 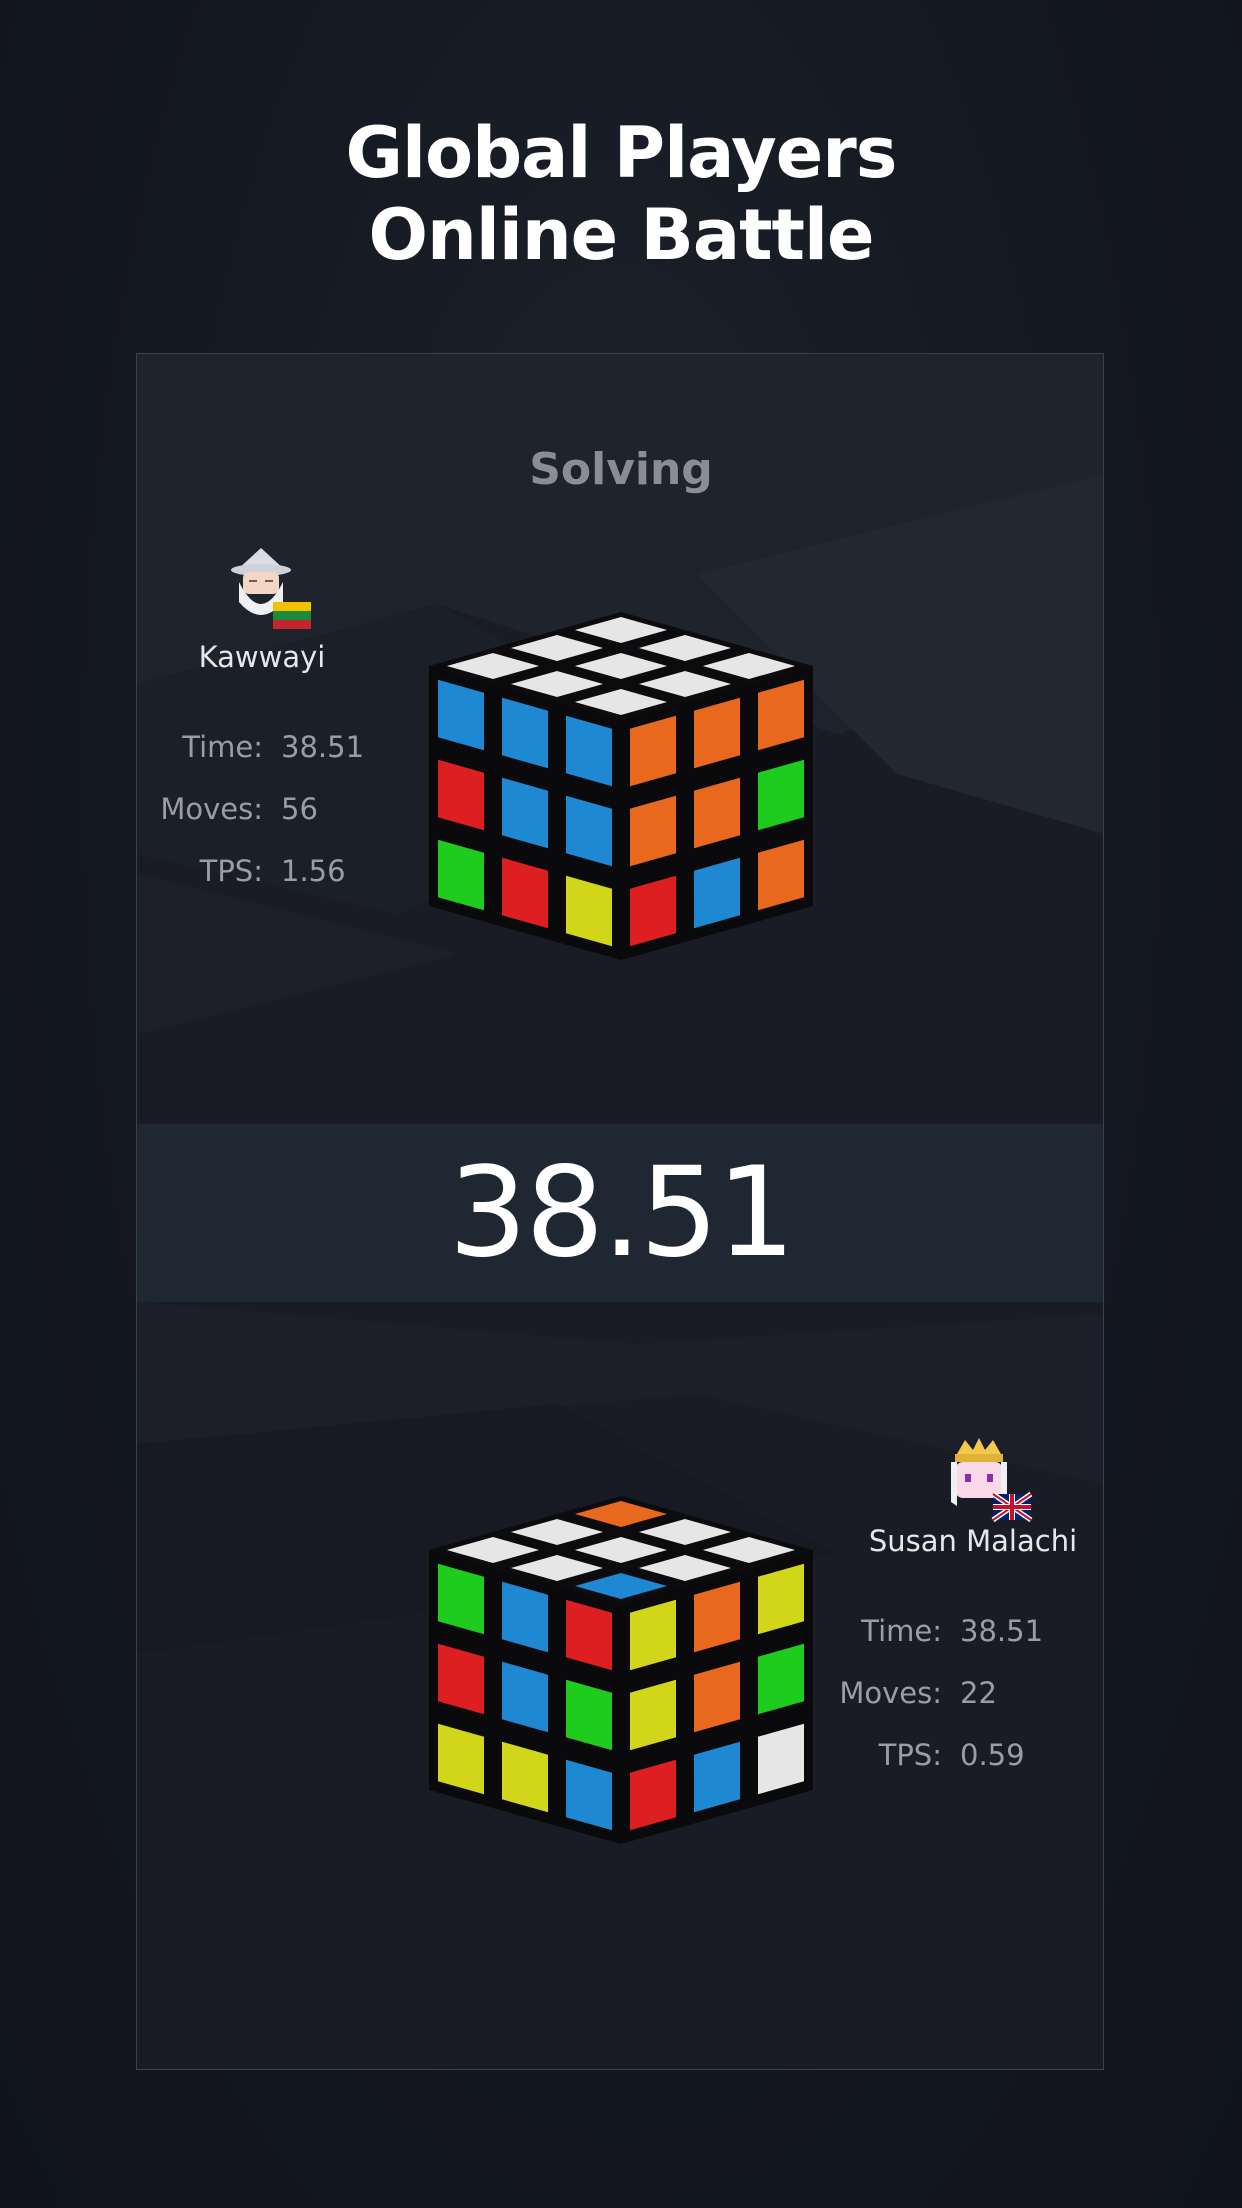 I want to click on player2-time-label: Time:, so click(x=901, y=1631).